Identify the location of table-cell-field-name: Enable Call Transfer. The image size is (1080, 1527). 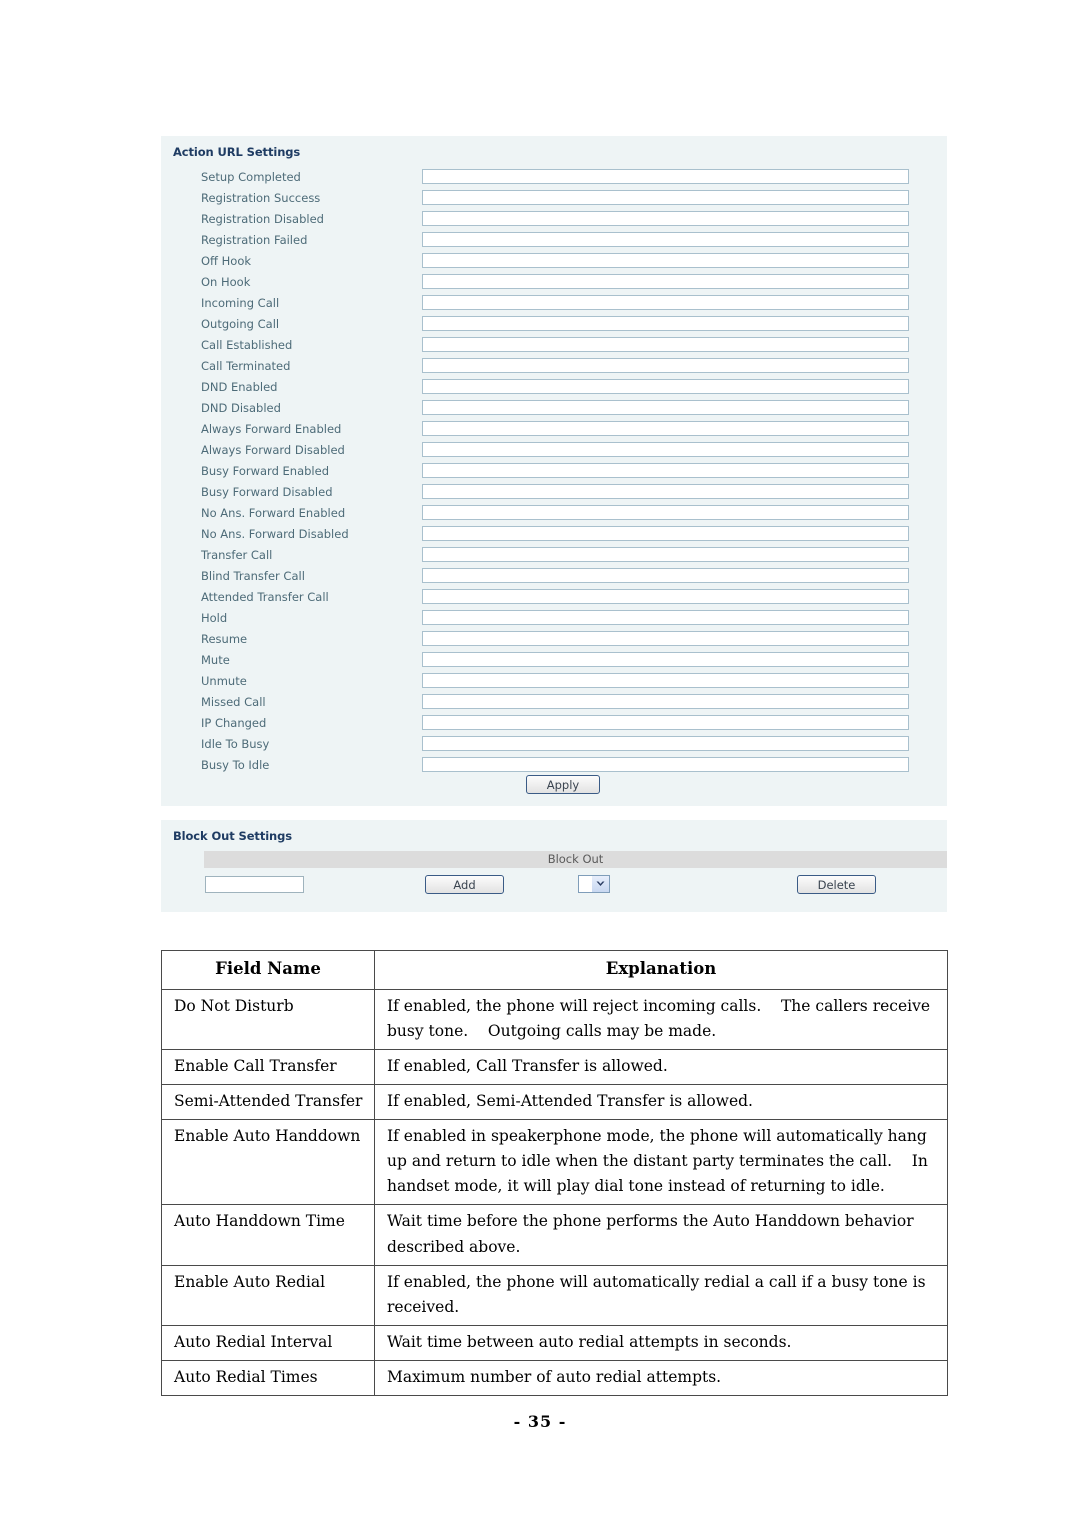
(268, 1067).